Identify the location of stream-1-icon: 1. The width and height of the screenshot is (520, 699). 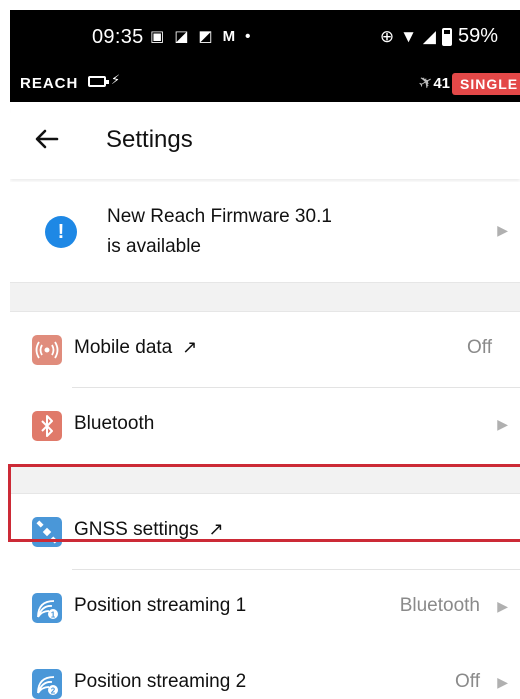
(47, 608).